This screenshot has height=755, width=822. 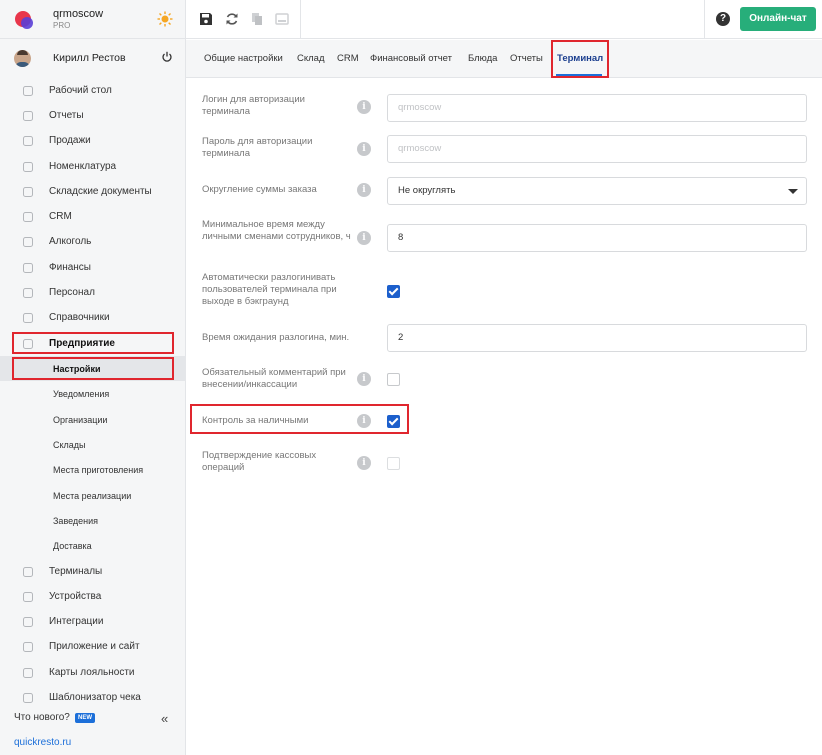 What do you see at coordinates (526, 58) in the screenshot?
I see `tab-reports: Отчеты` at bounding box center [526, 58].